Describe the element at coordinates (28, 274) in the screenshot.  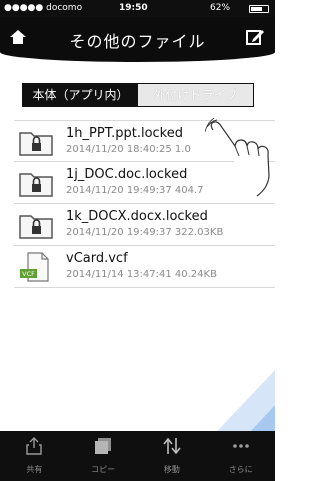
I see `vcf-badge-text: VCF` at that location.